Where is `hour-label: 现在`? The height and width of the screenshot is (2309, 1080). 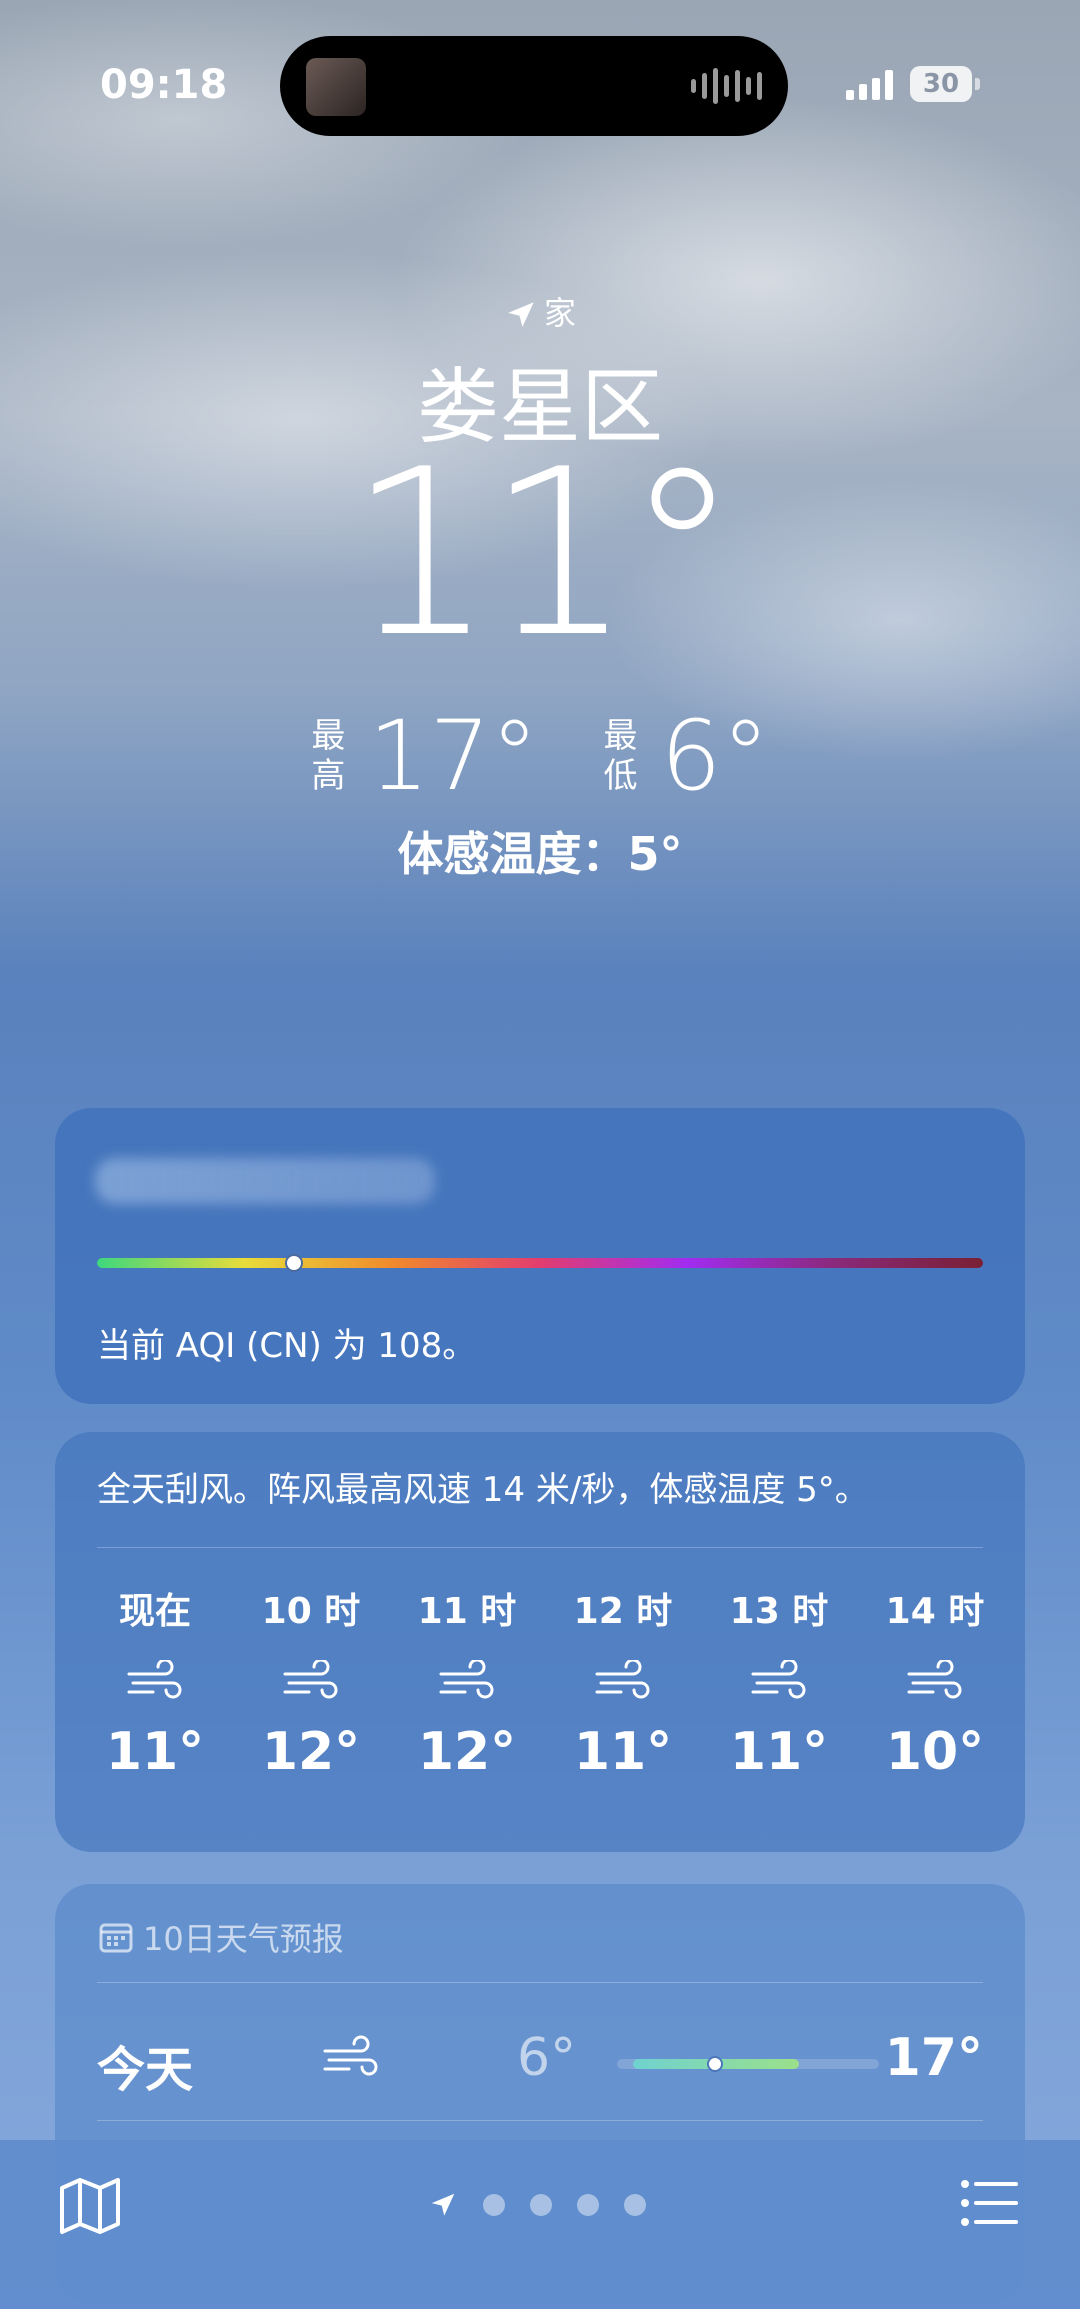 hour-label: 现在 is located at coordinates (154, 1611).